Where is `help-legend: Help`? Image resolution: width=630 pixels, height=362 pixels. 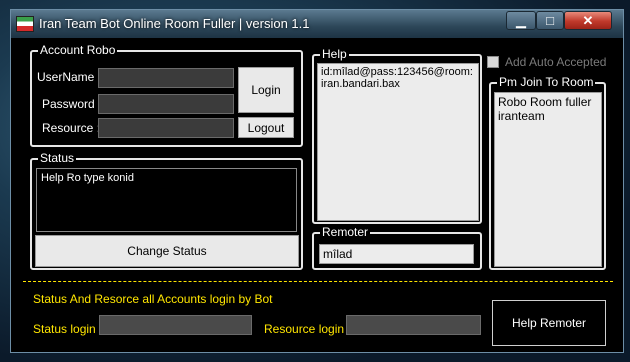
help-legend: Help is located at coordinates (334, 54).